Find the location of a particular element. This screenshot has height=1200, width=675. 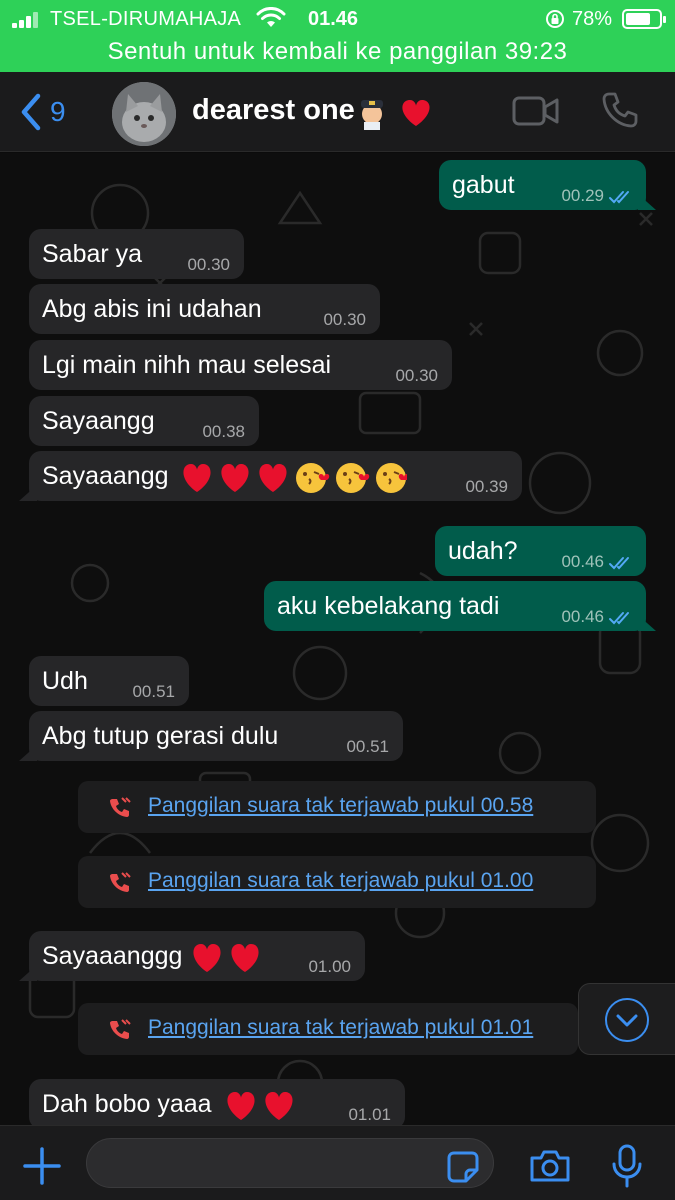

message-bubble-incoming: Udh 00.51 is located at coordinates (109, 681).